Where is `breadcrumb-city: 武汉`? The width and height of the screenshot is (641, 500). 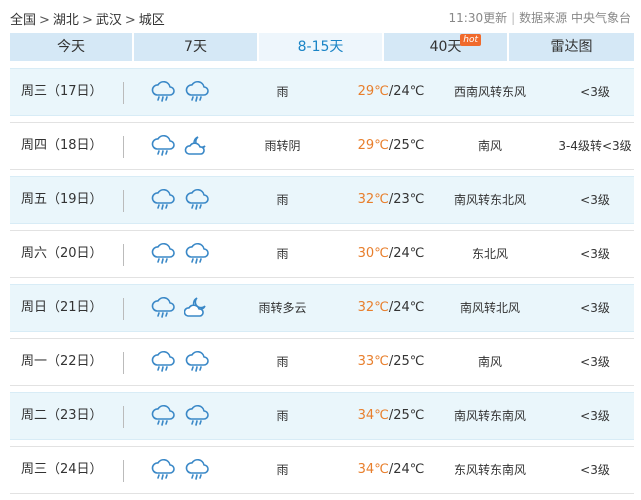
breadcrumb-city: 武汉 is located at coordinates (109, 20).